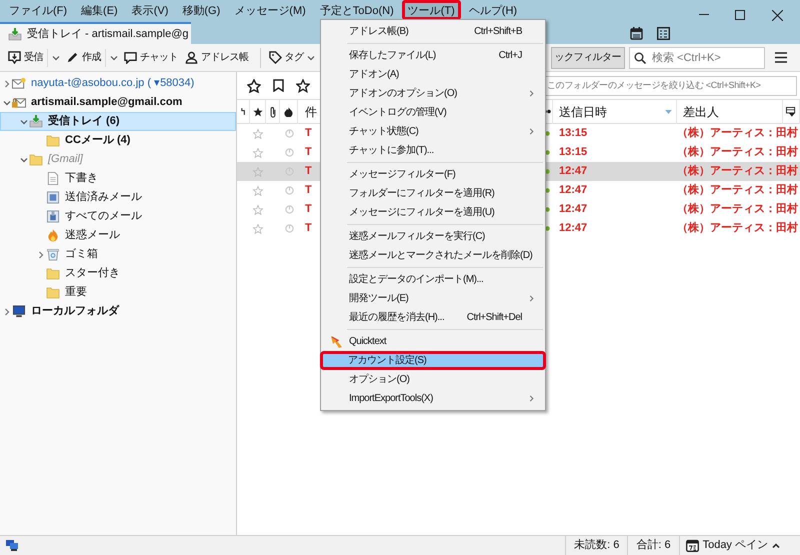 The image size is (800, 555). What do you see at coordinates (494, 318) in the screenshot?
I see `shortcut-text: Ctrl+Shift+Del` at bounding box center [494, 318].